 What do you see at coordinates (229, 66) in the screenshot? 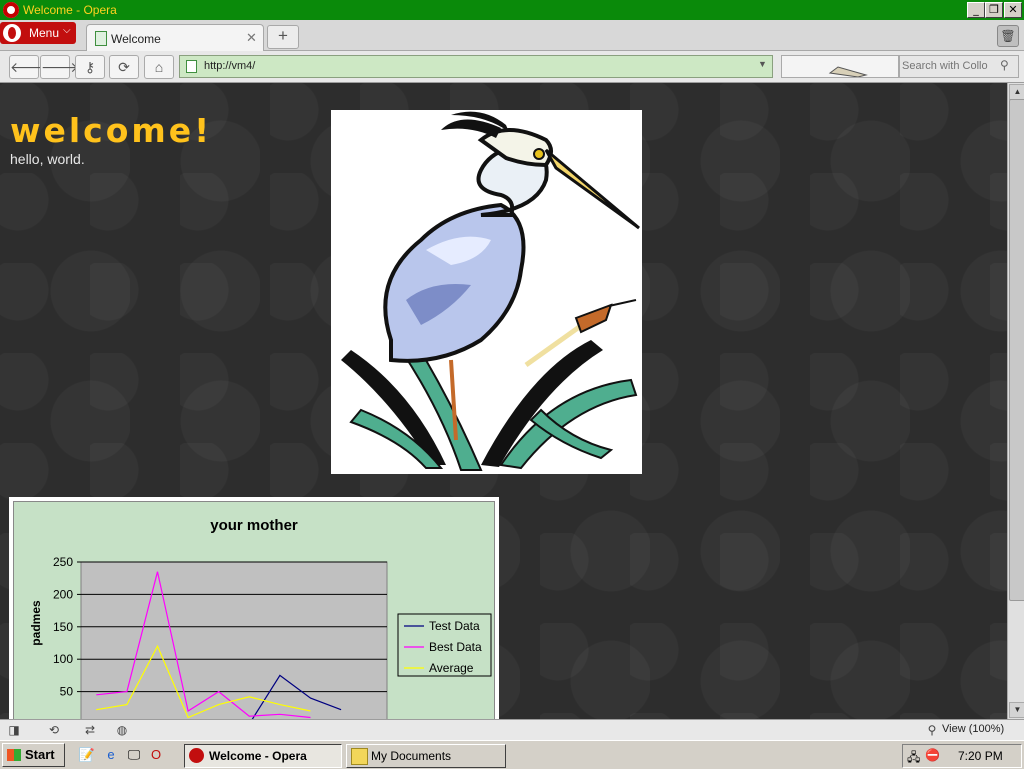
I see `address-url: http://vm4/` at bounding box center [229, 66].